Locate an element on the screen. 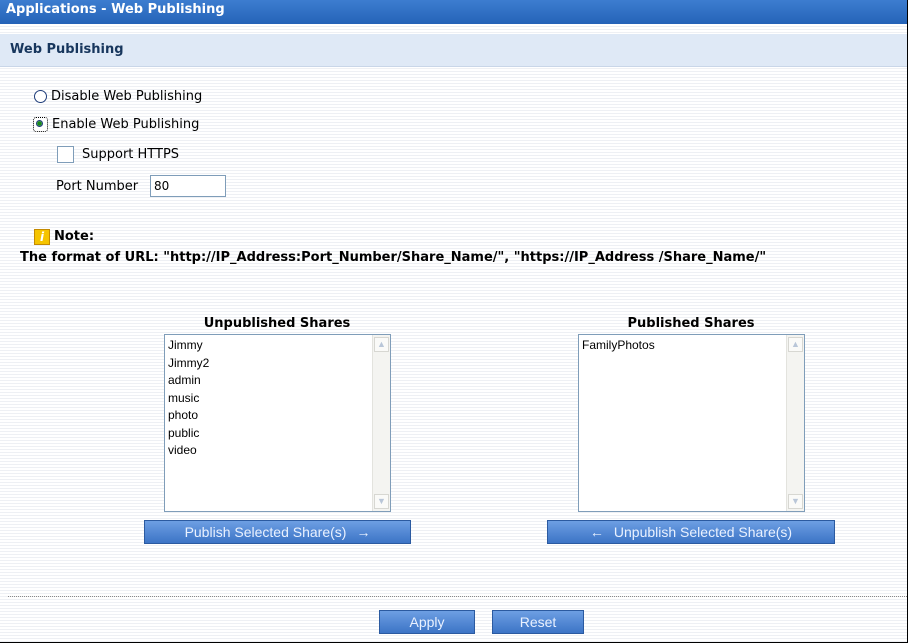 Image resolution: width=908 pixels, height=643 pixels. unpublished-scrollbar: ▲ ▼ is located at coordinates (381, 423).